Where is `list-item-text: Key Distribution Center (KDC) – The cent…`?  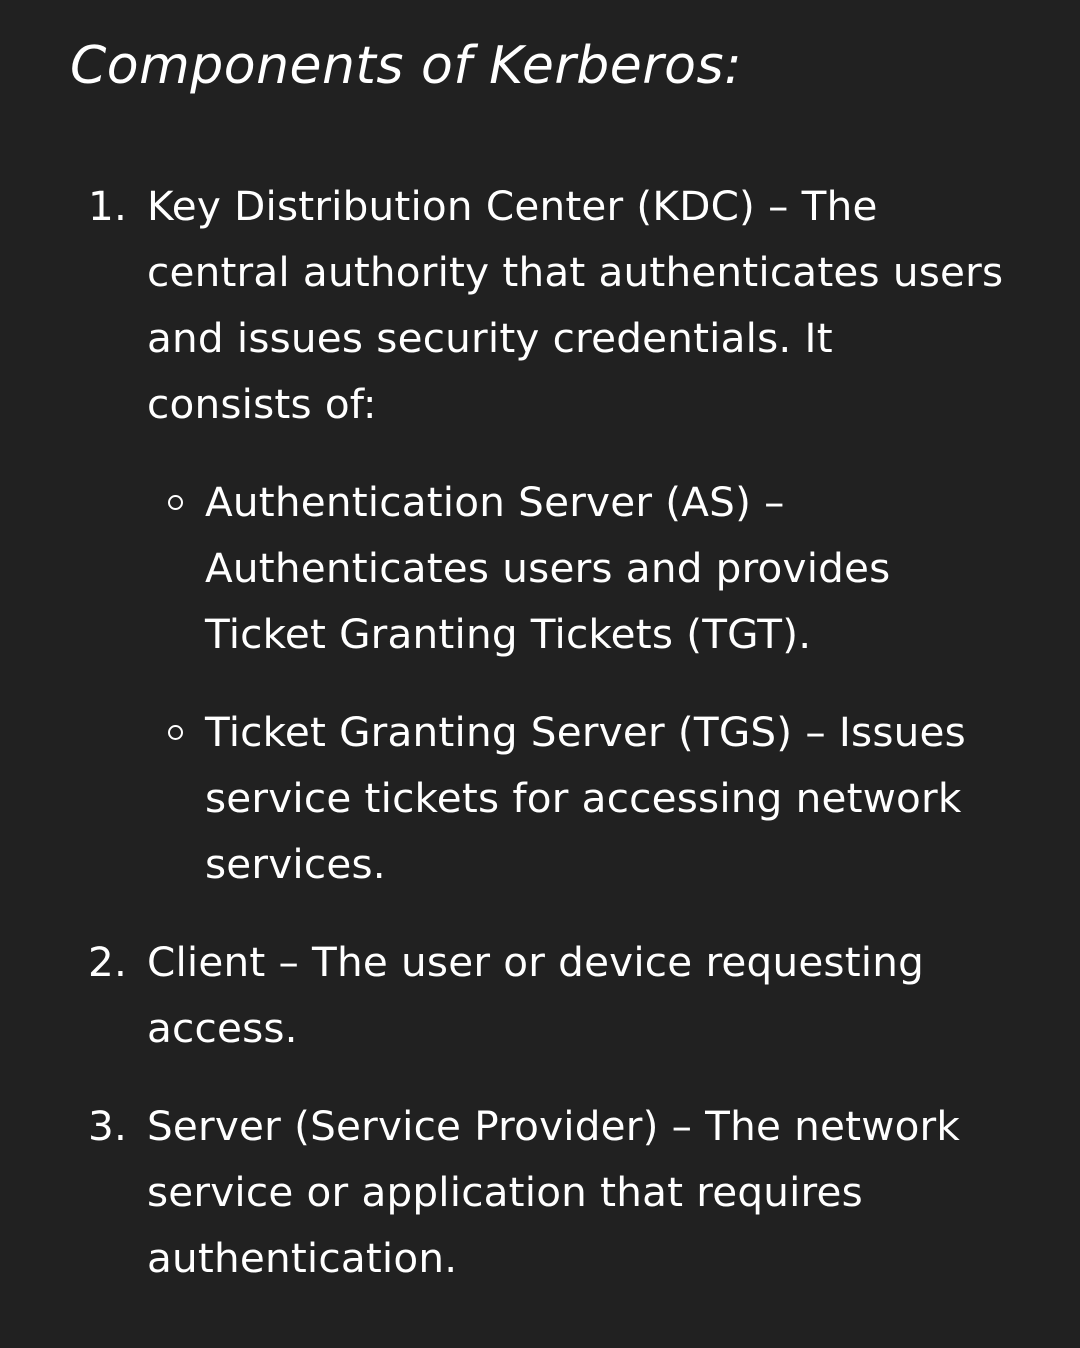
list-item-text: Key Distribution Center (KDC) – The cent… is located at coordinates (575, 305).